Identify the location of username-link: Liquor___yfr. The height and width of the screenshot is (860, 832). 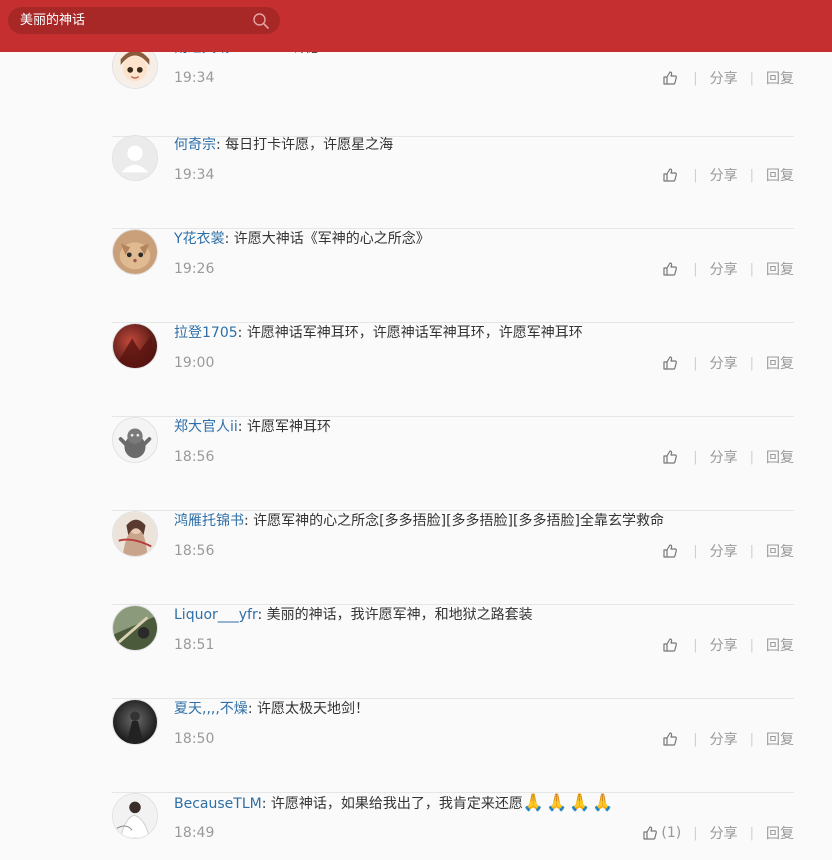
(216, 615).